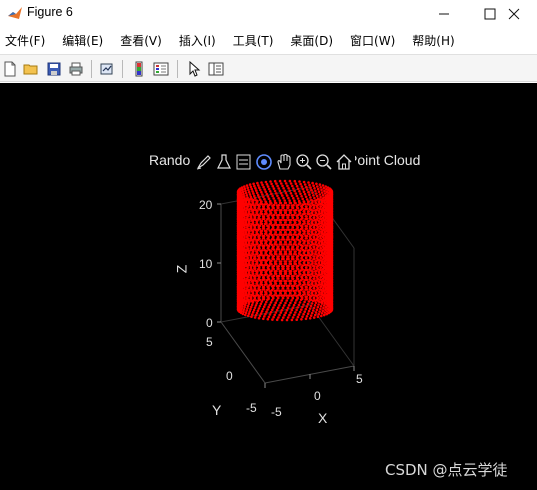 This screenshot has height=490, width=537. Describe the element at coordinates (332, 335) in the screenshot. I see `axis-line` at that location.